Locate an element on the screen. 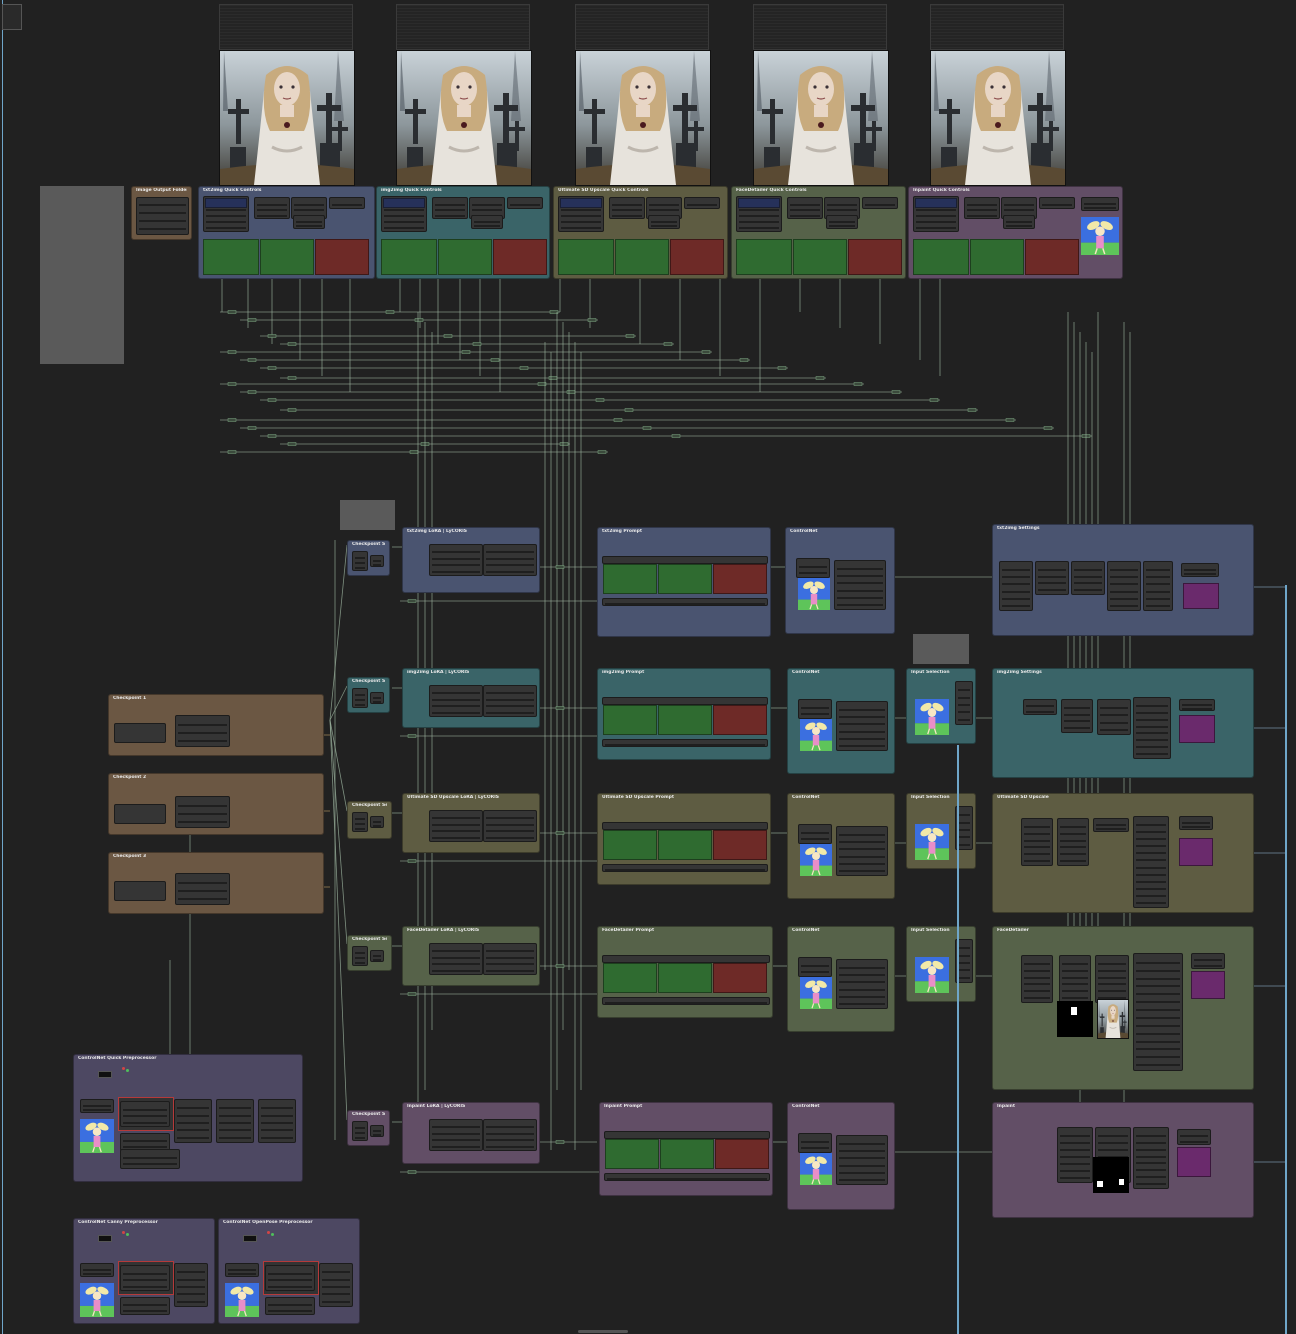 Image resolution: width=1296 pixels, height=1334 pixels. input-selection-group: Input Selection is located at coordinates (941, 831).